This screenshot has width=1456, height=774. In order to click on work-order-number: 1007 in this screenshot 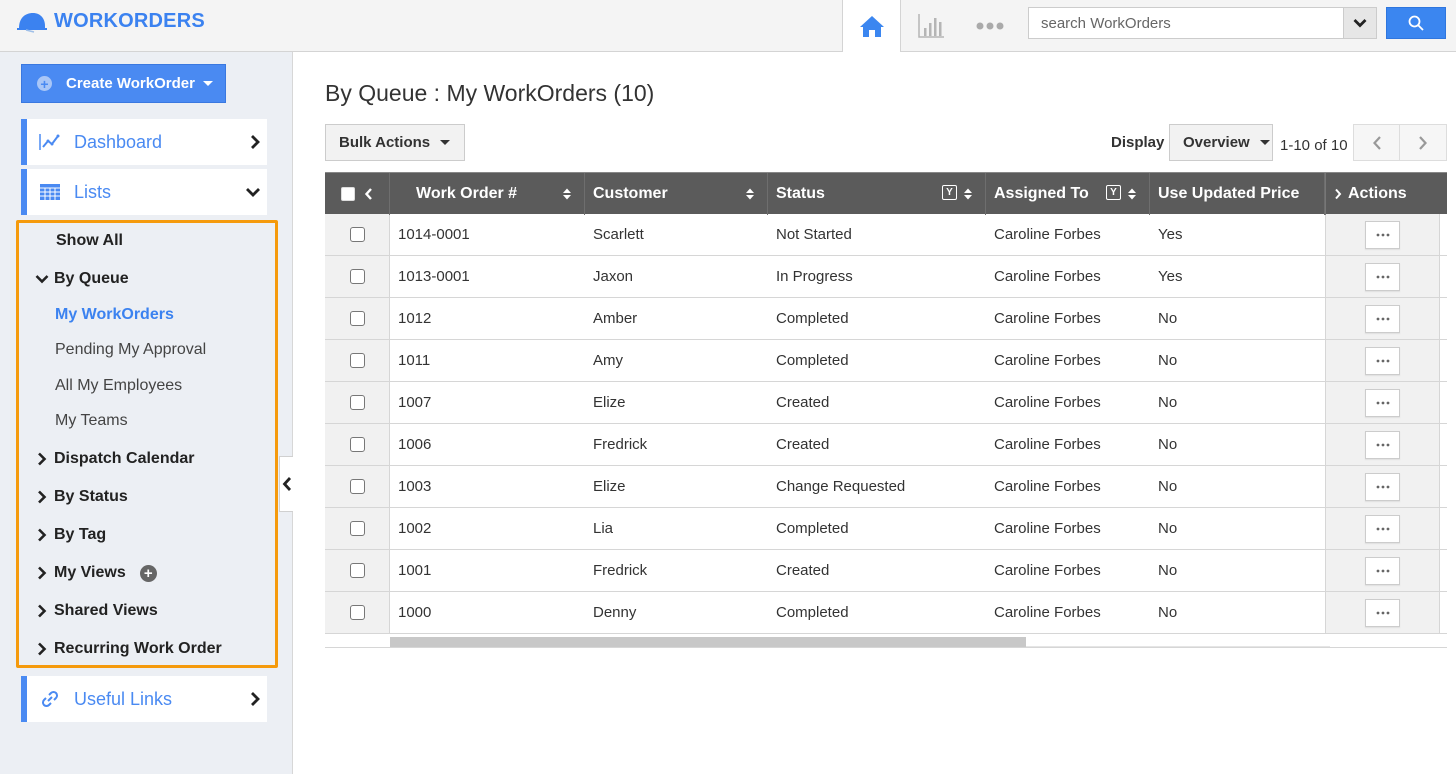, I will do `click(415, 402)`.